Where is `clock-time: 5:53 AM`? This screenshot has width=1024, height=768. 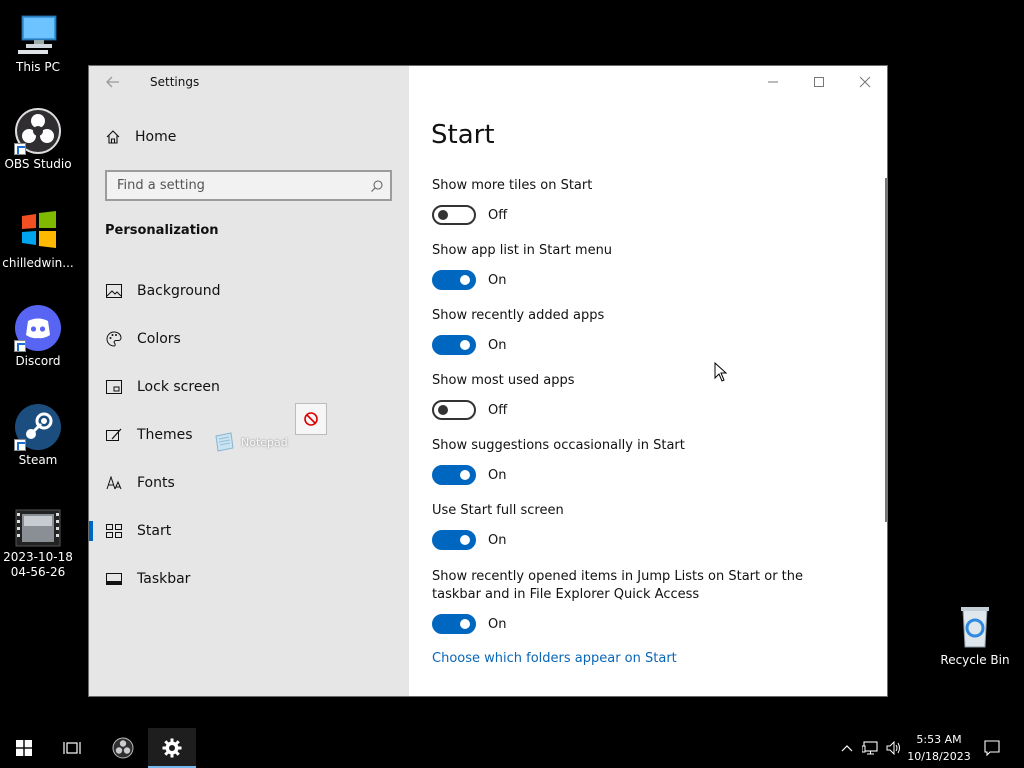
clock-time: 5:53 AM is located at coordinates (939, 739).